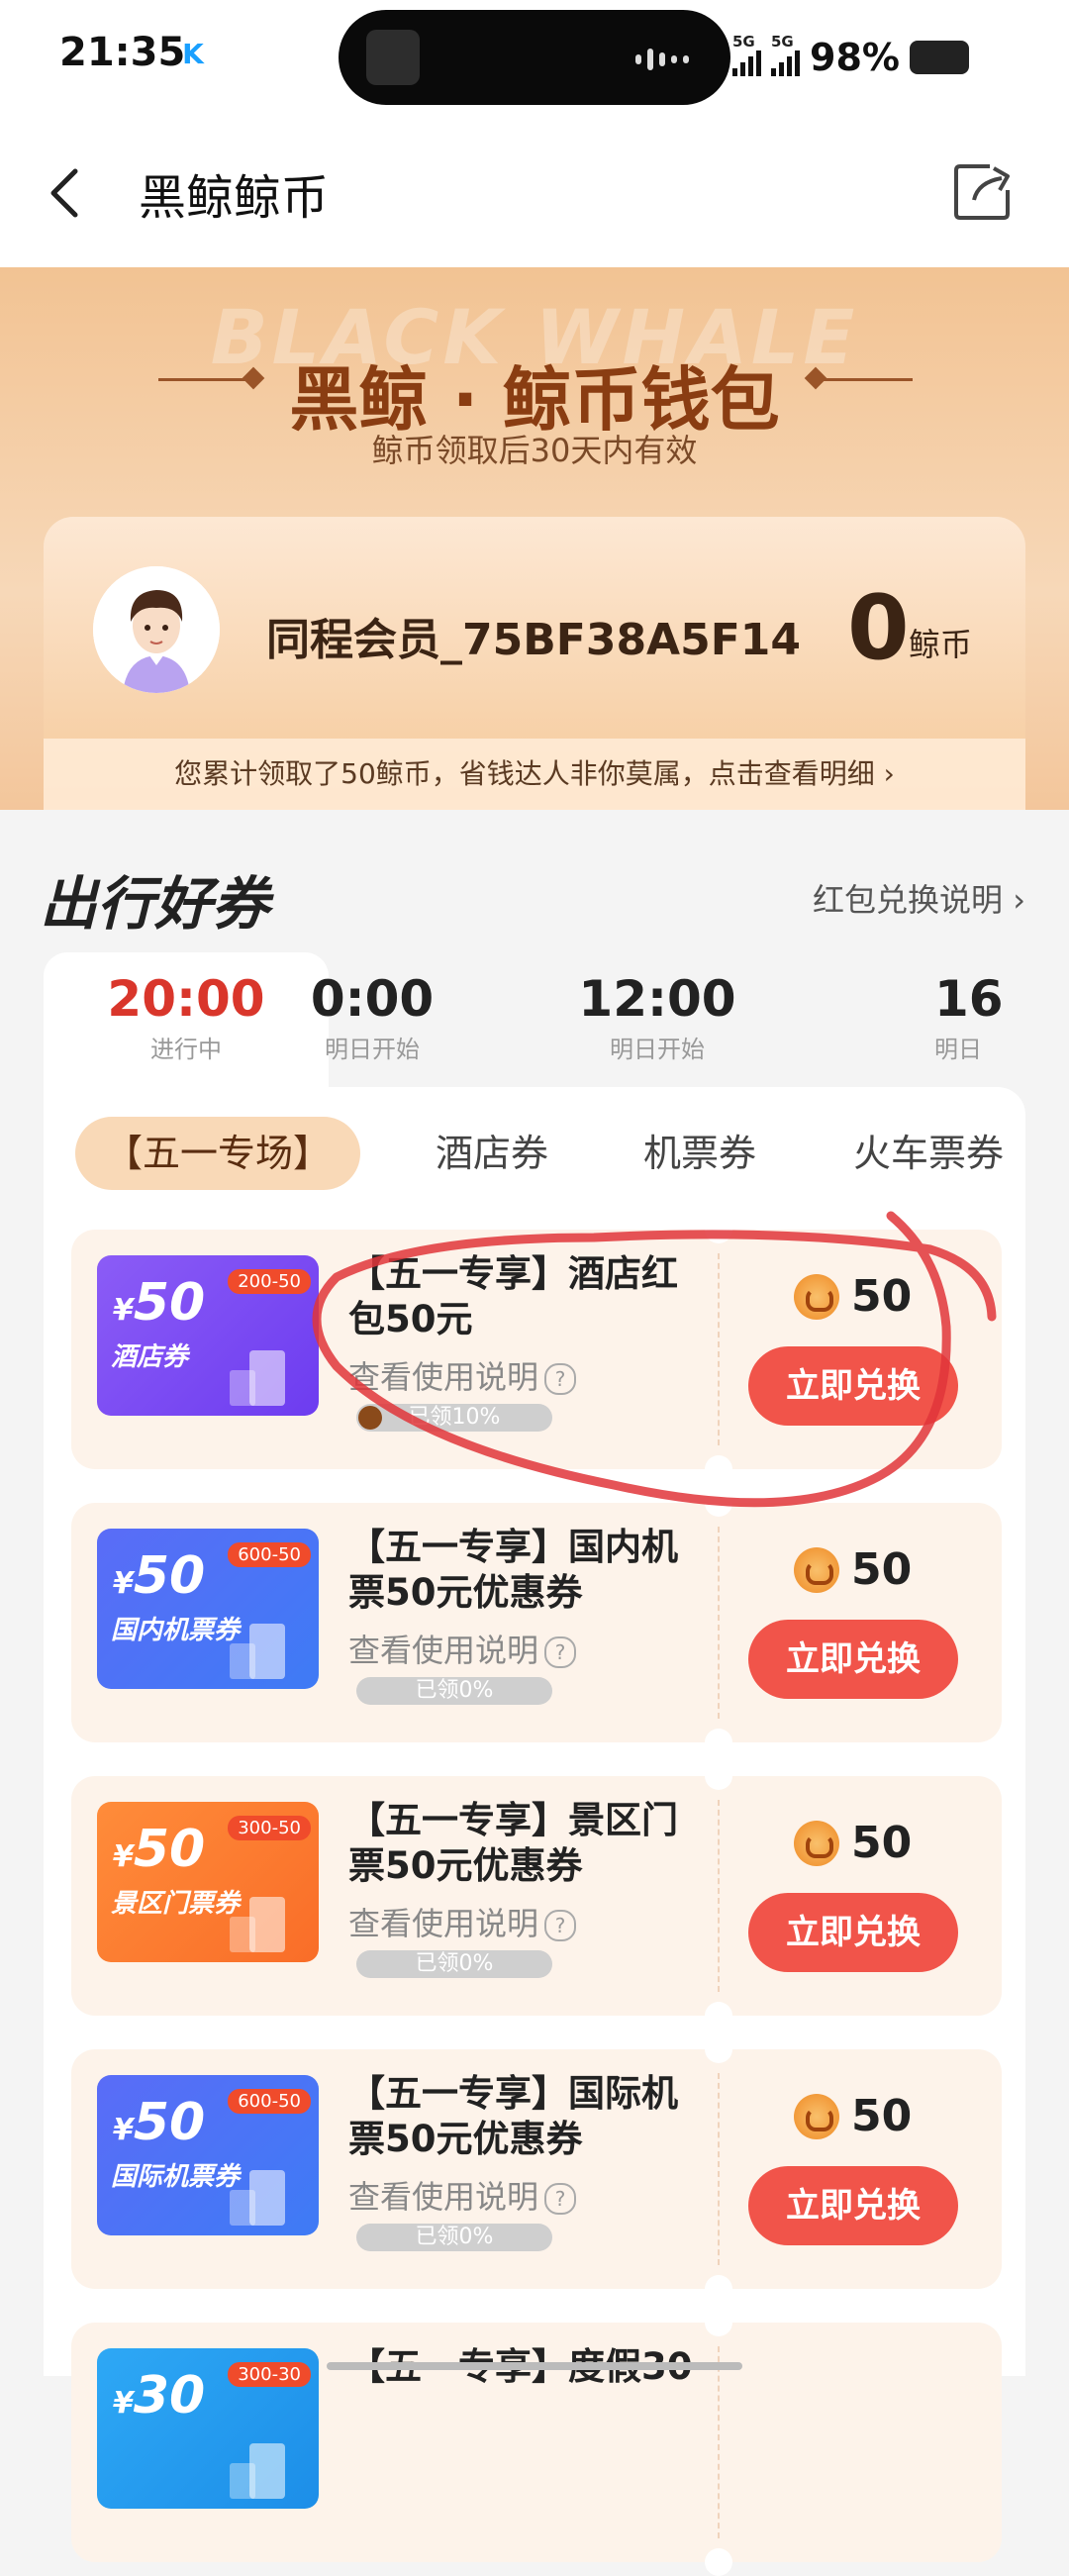 The image size is (1069, 2576). Describe the element at coordinates (534, 2366) in the screenshot. I see `home-indicator` at that location.